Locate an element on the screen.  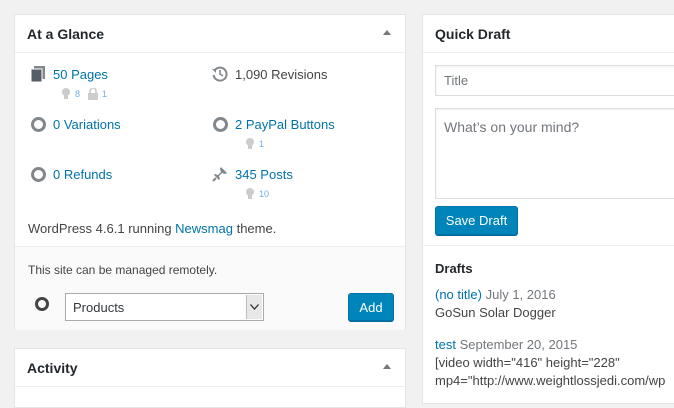
draft-item-2-title: test is located at coordinates (445, 344).